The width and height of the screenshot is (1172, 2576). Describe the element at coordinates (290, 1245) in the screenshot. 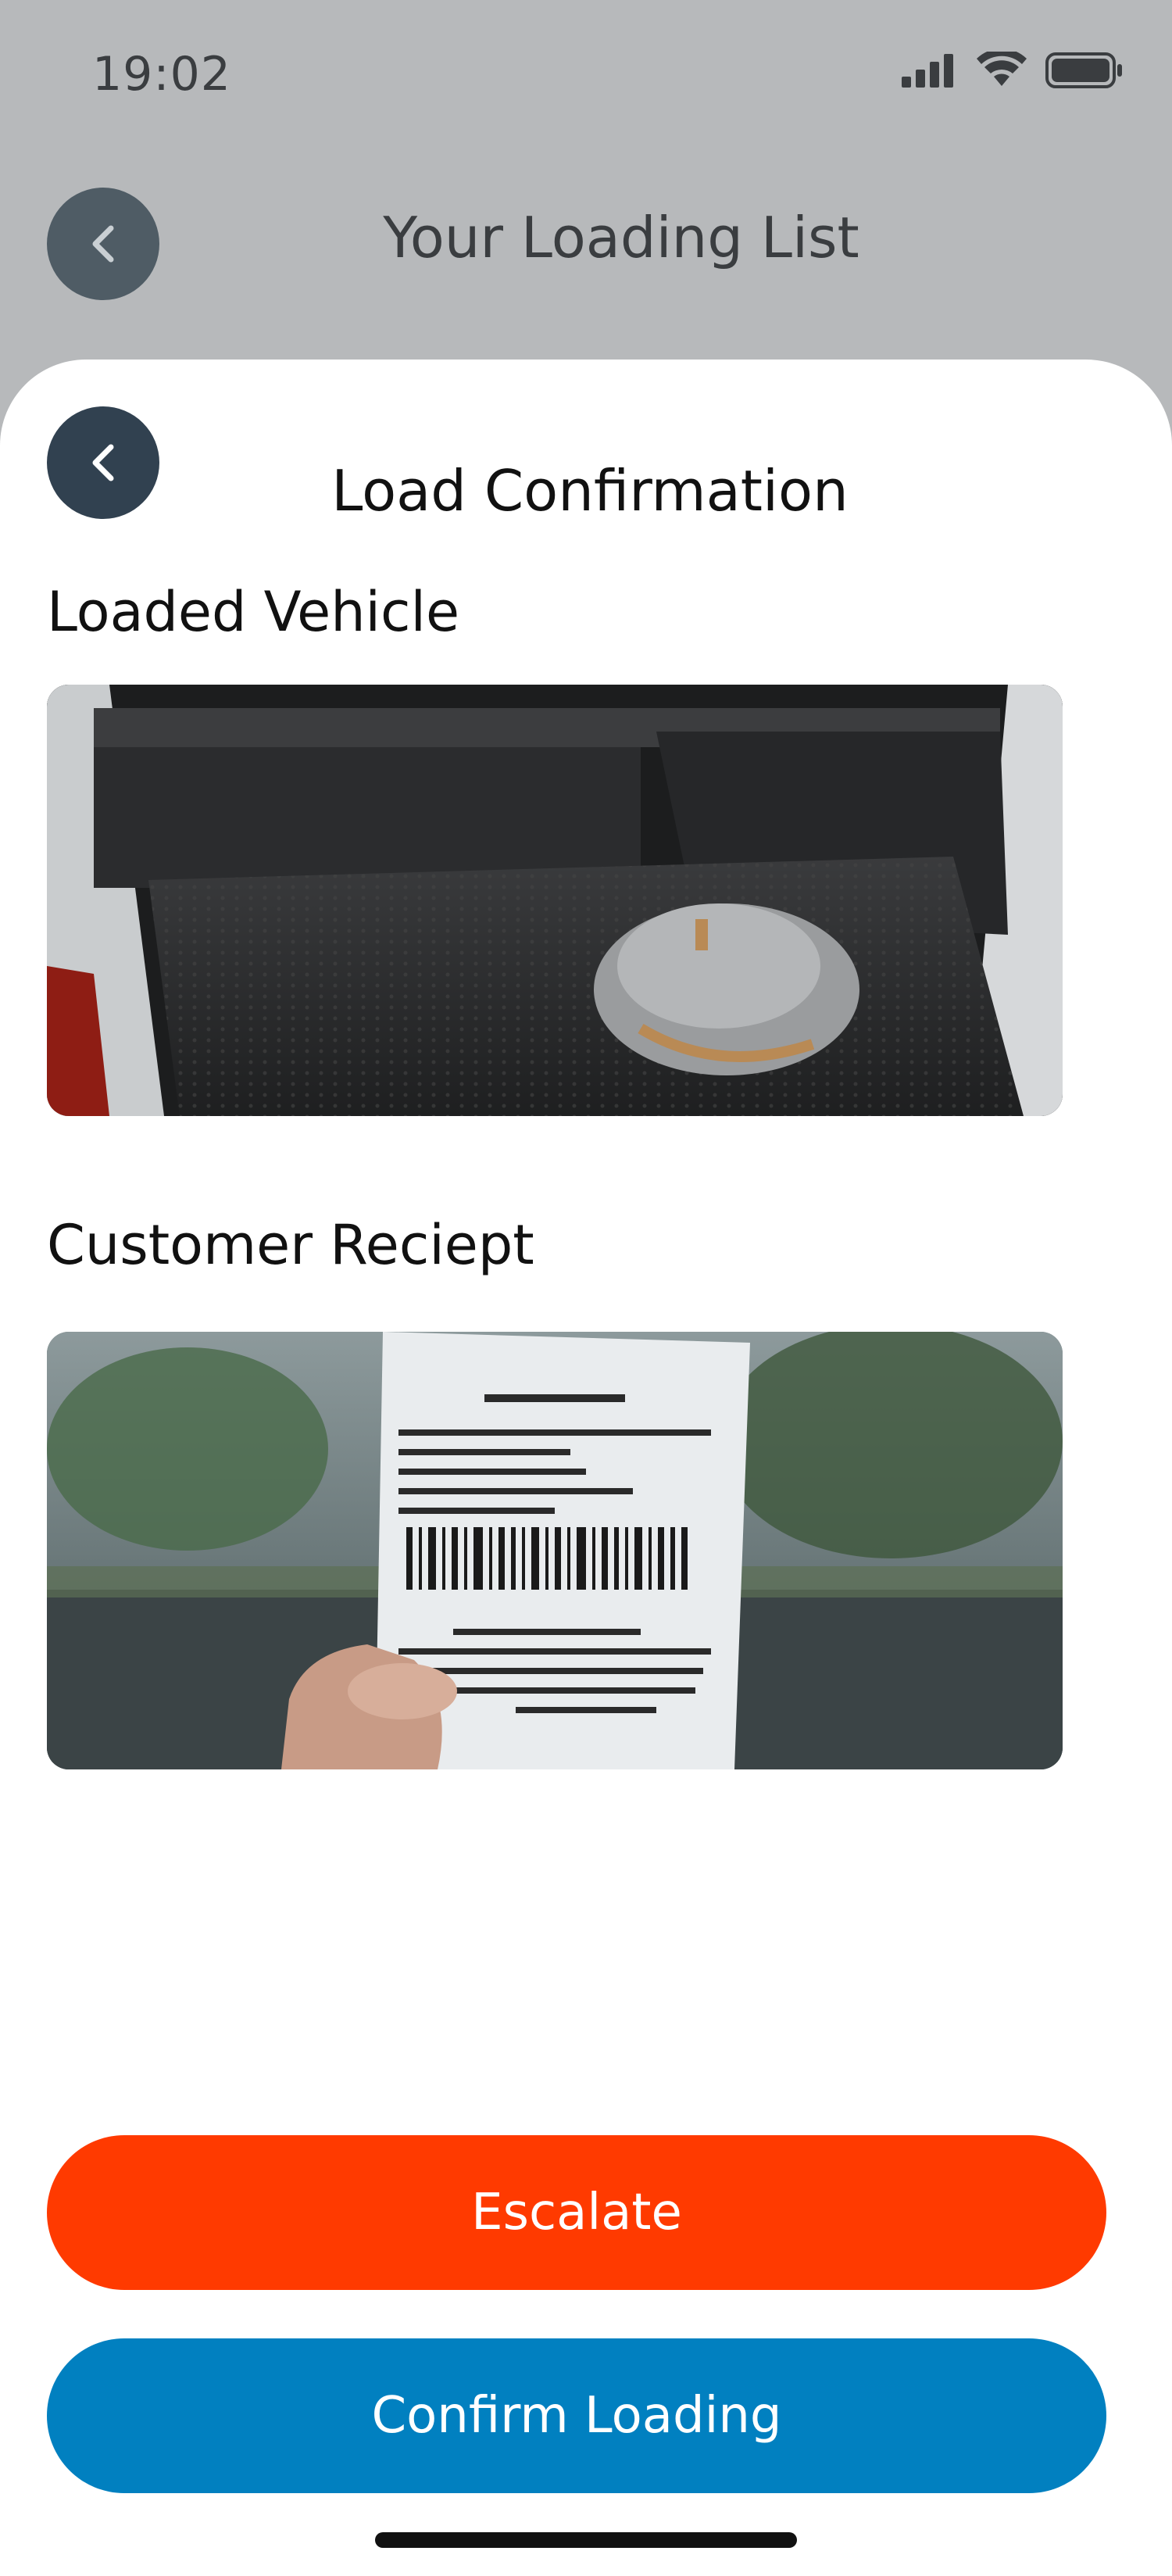

I see `customer-receipt-label: Customer Reciept` at that location.